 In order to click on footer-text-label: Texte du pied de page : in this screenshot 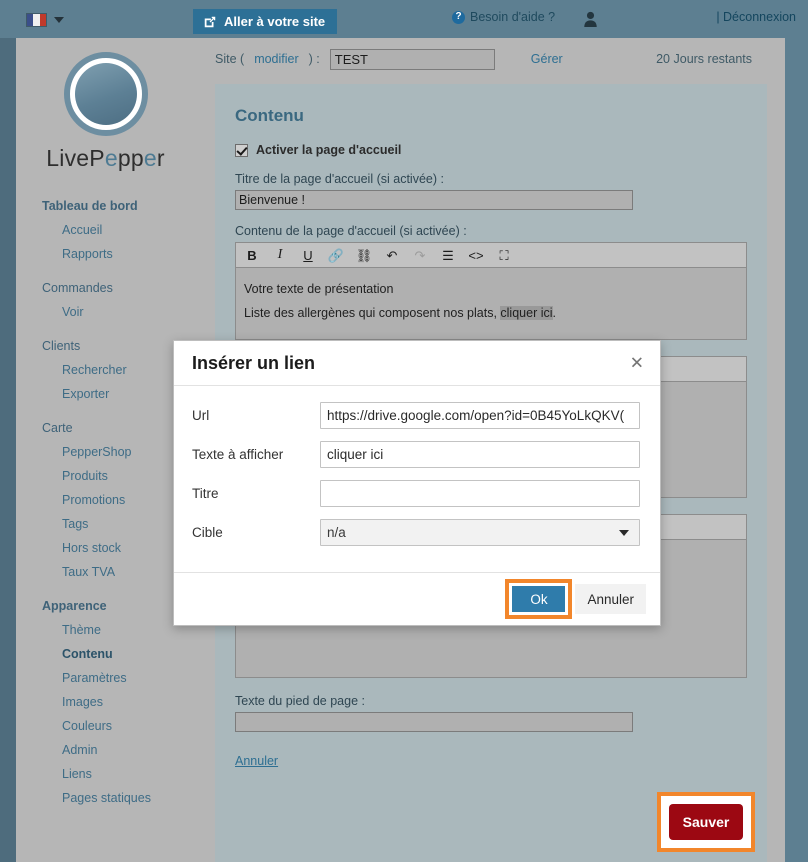, I will do `click(300, 701)`.